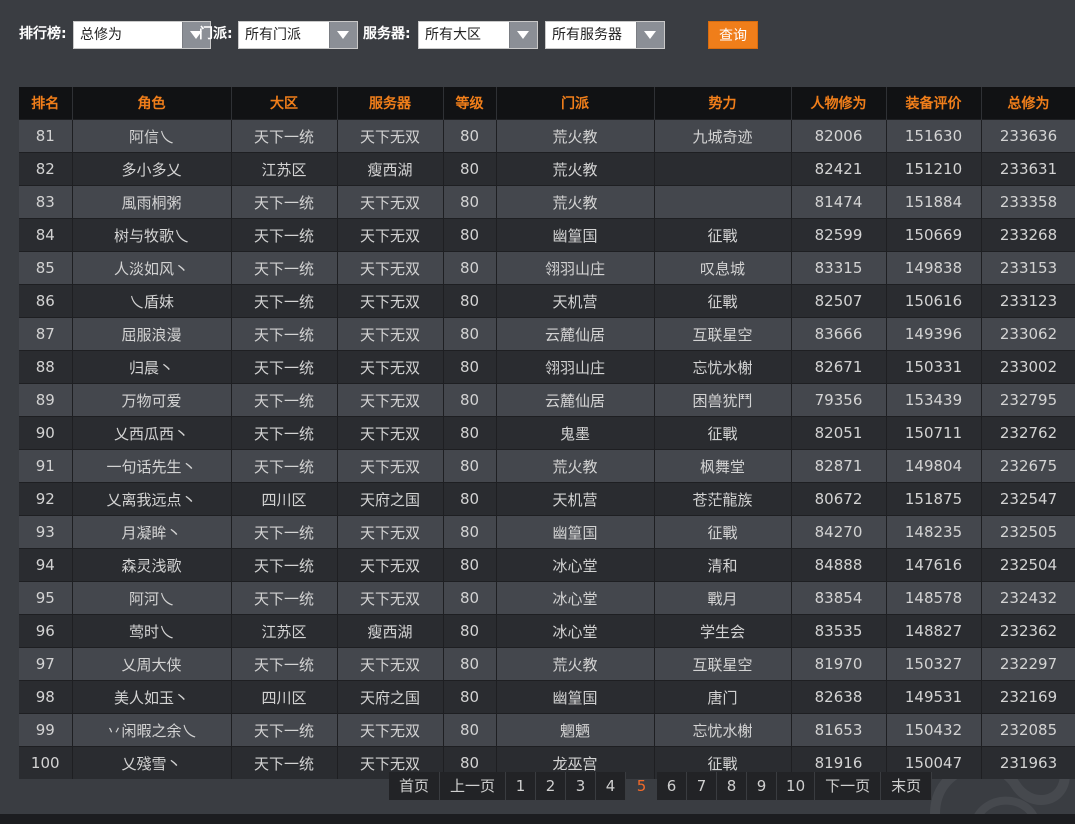 The image size is (1075, 824). What do you see at coordinates (587, 35) in the screenshot?
I see `server-select-value: 所有服务器` at bounding box center [587, 35].